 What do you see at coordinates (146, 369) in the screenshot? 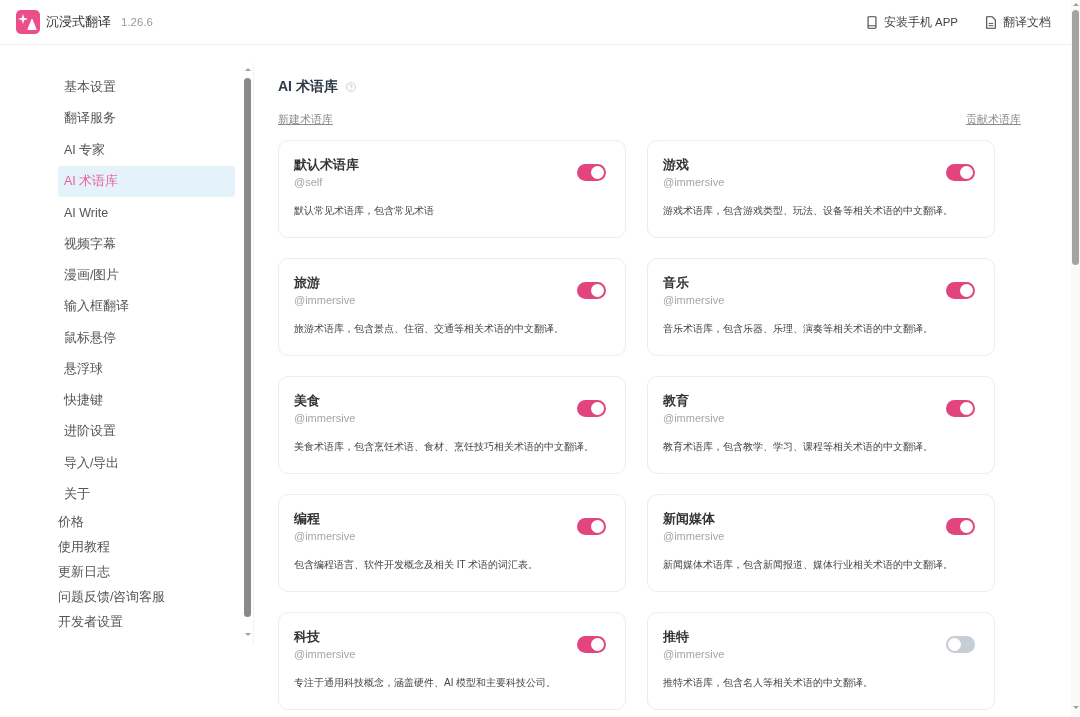
I see `sidebar-item: 悬浮球` at bounding box center [146, 369].